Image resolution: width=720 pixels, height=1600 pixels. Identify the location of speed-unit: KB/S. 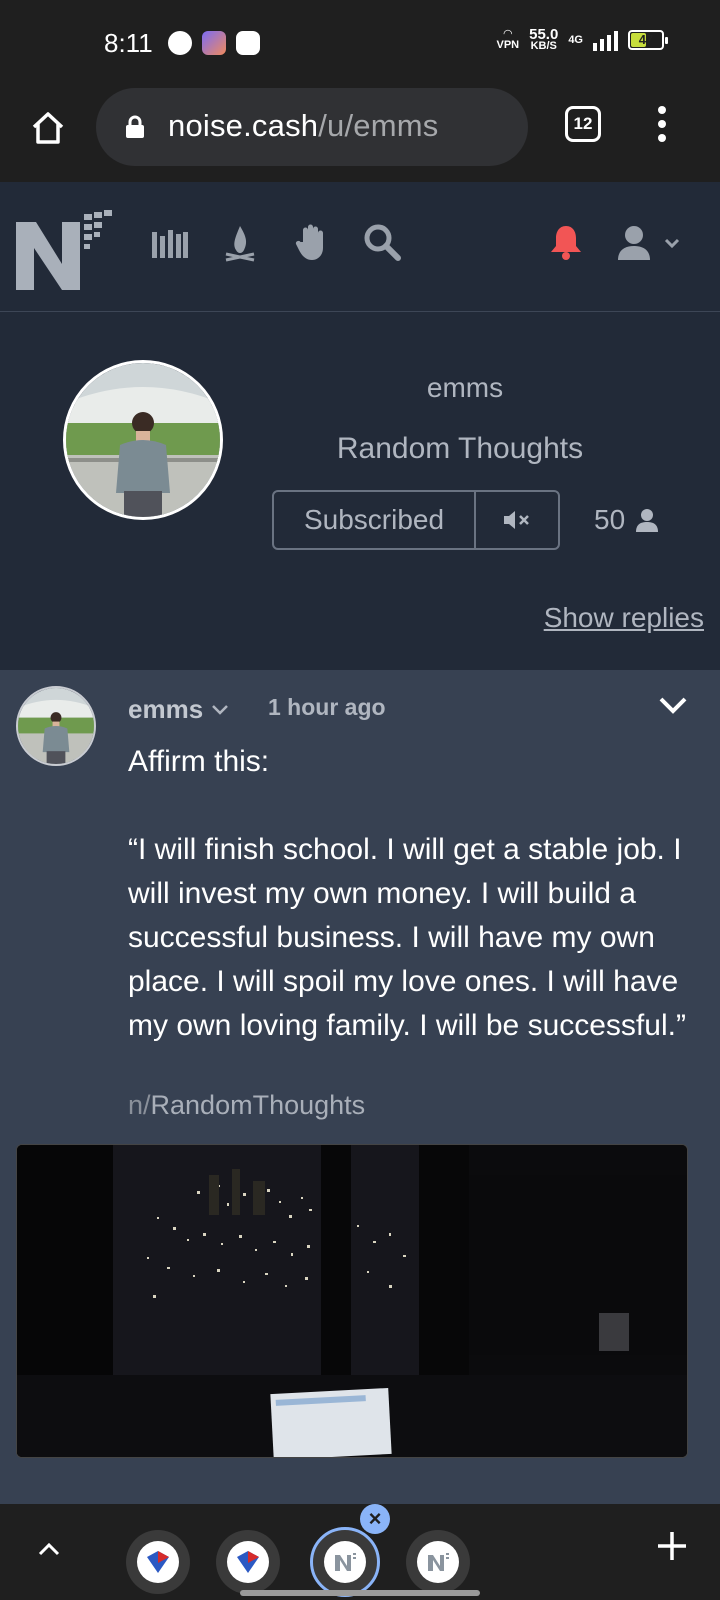
(543, 46).